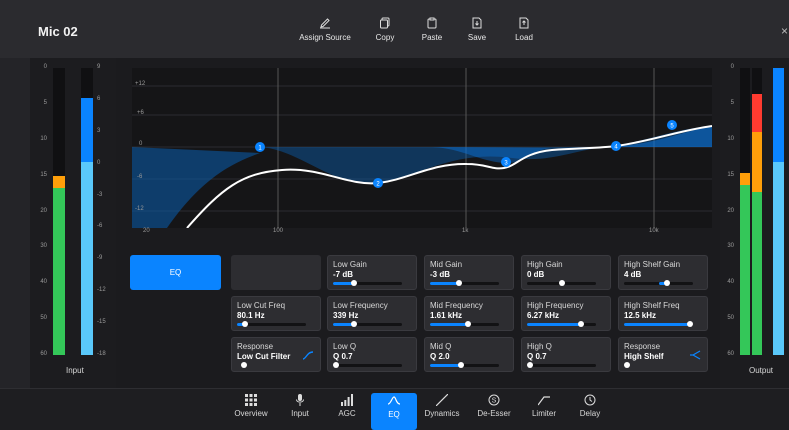 The image size is (789, 430). What do you see at coordinates (372, 313) in the screenshot?
I see `low-frequency-control: Low Frequency 339 Hz` at bounding box center [372, 313].